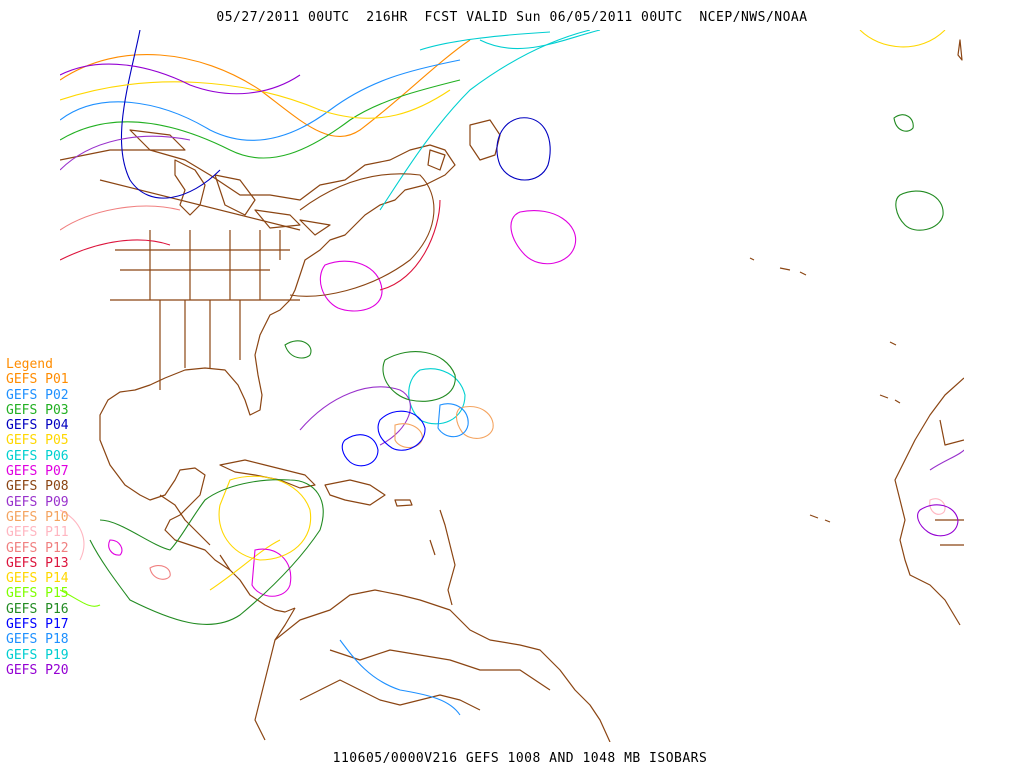 The height and width of the screenshot is (768, 1024). What do you see at coordinates (37, 456) in the screenshot?
I see `legend-item: GEFS P06` at bounding box center [37, 456].